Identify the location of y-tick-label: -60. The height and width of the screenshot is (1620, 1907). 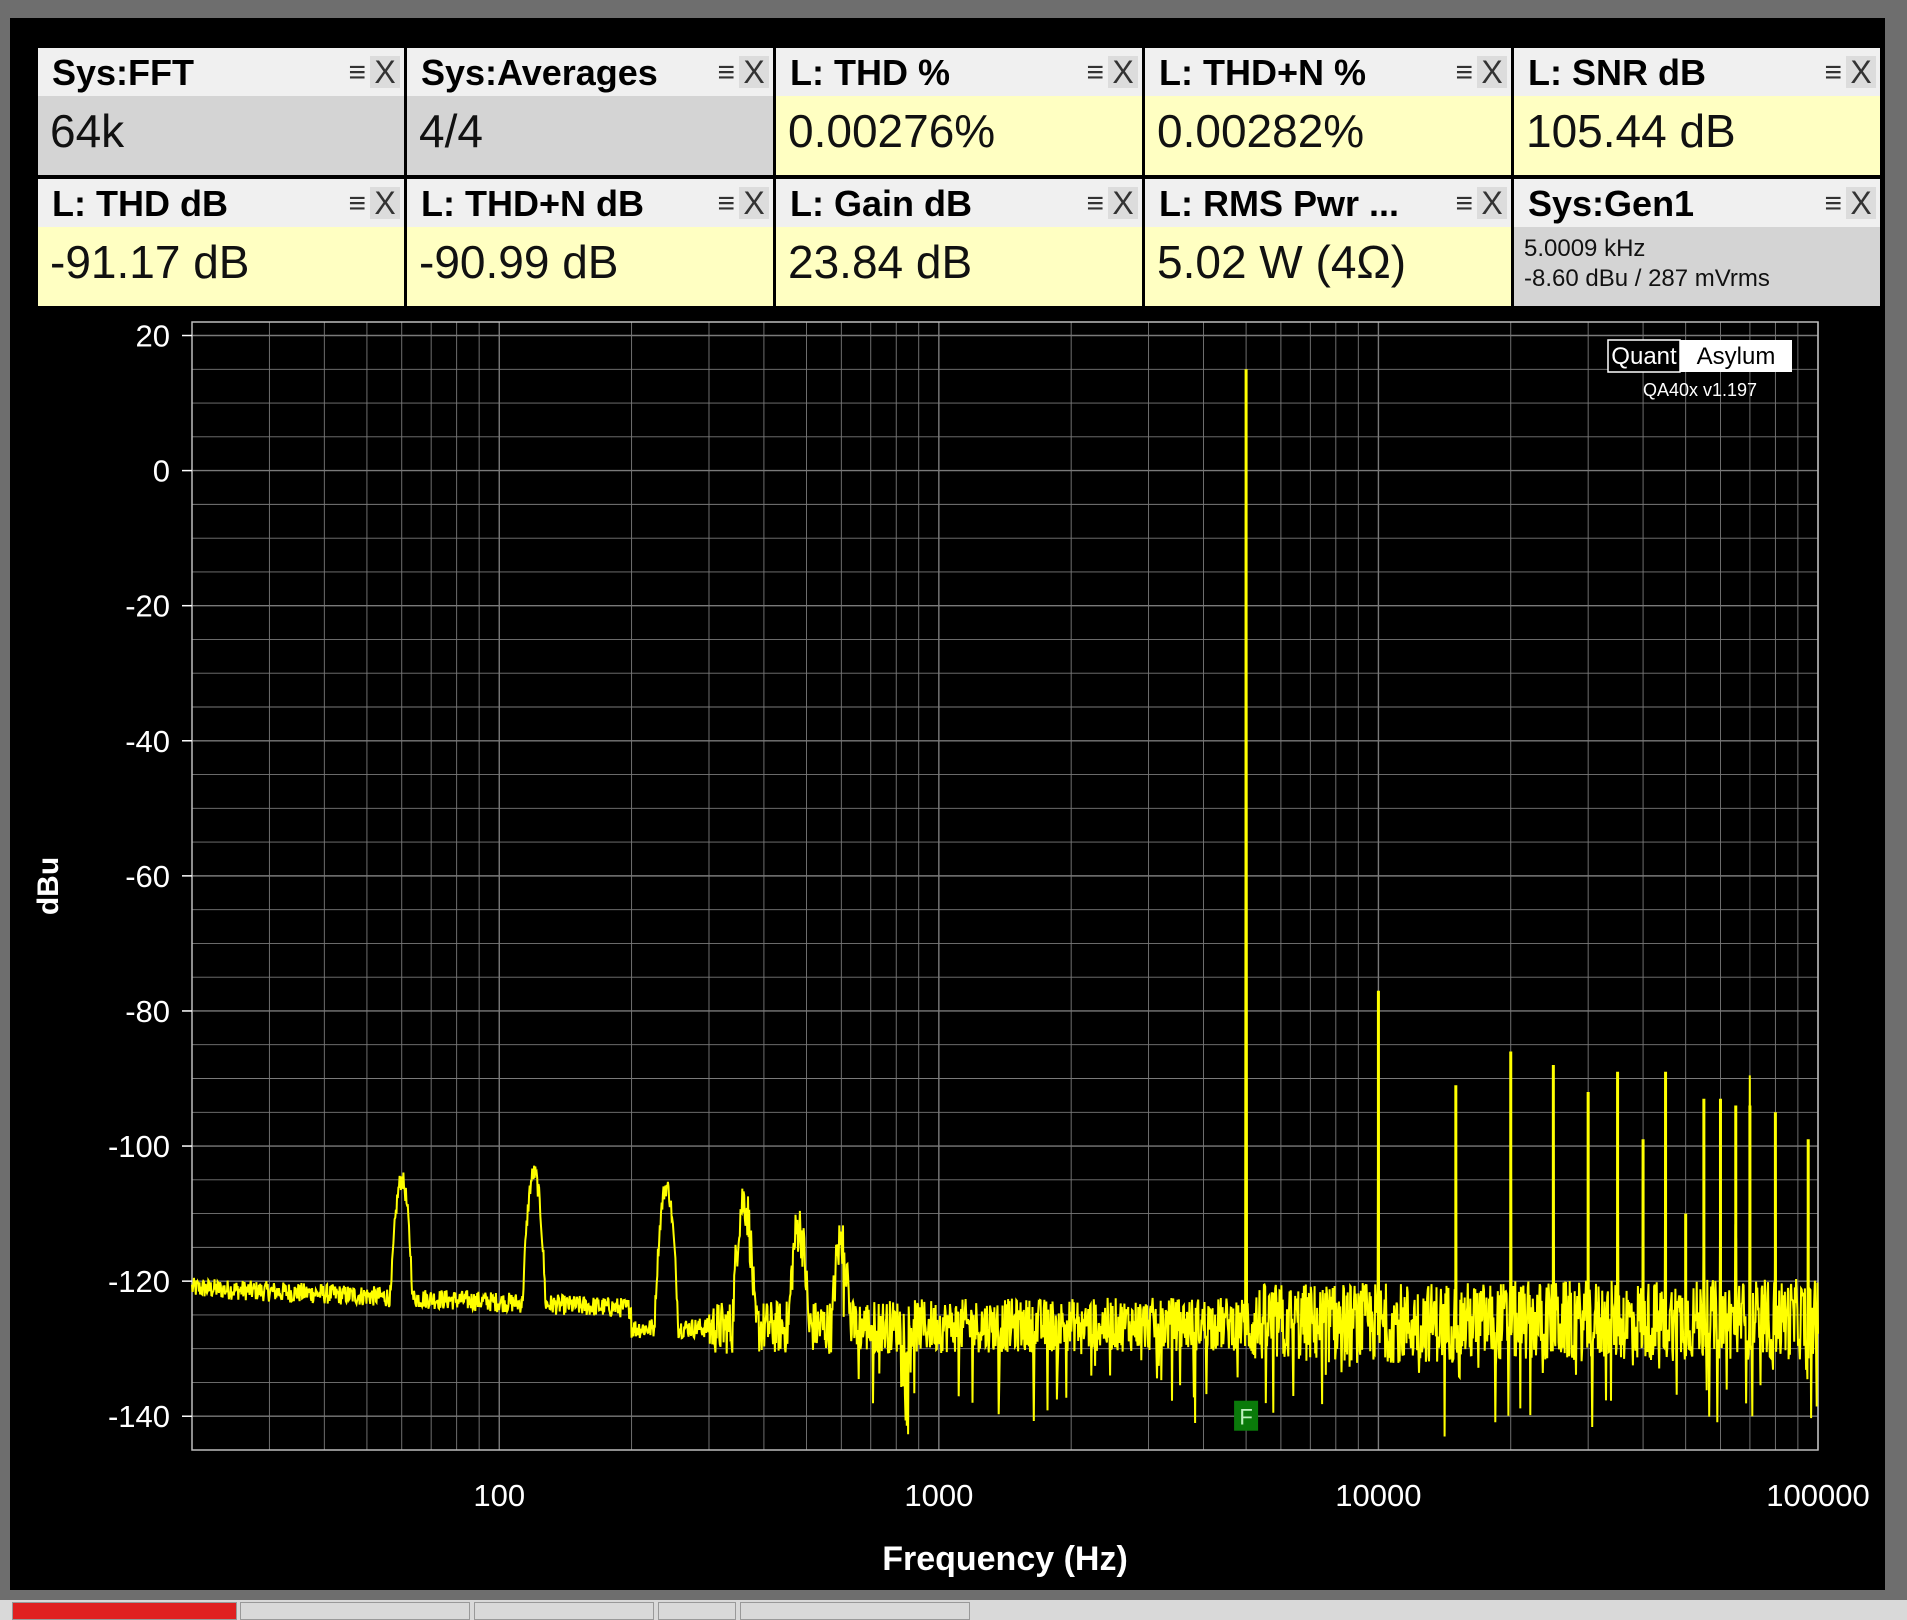
(147, 876).